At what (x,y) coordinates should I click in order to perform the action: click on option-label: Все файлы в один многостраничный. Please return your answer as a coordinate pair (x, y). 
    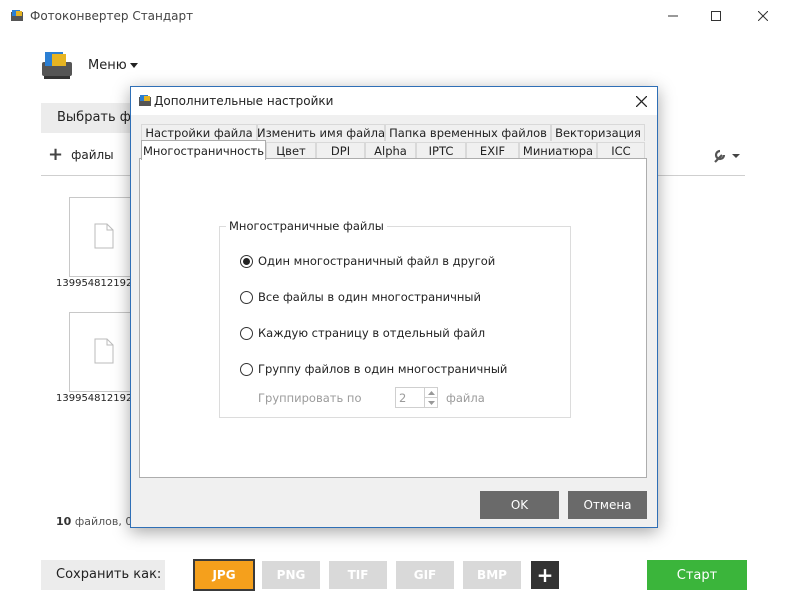
    Looking at the image, I should click on (369, 297).